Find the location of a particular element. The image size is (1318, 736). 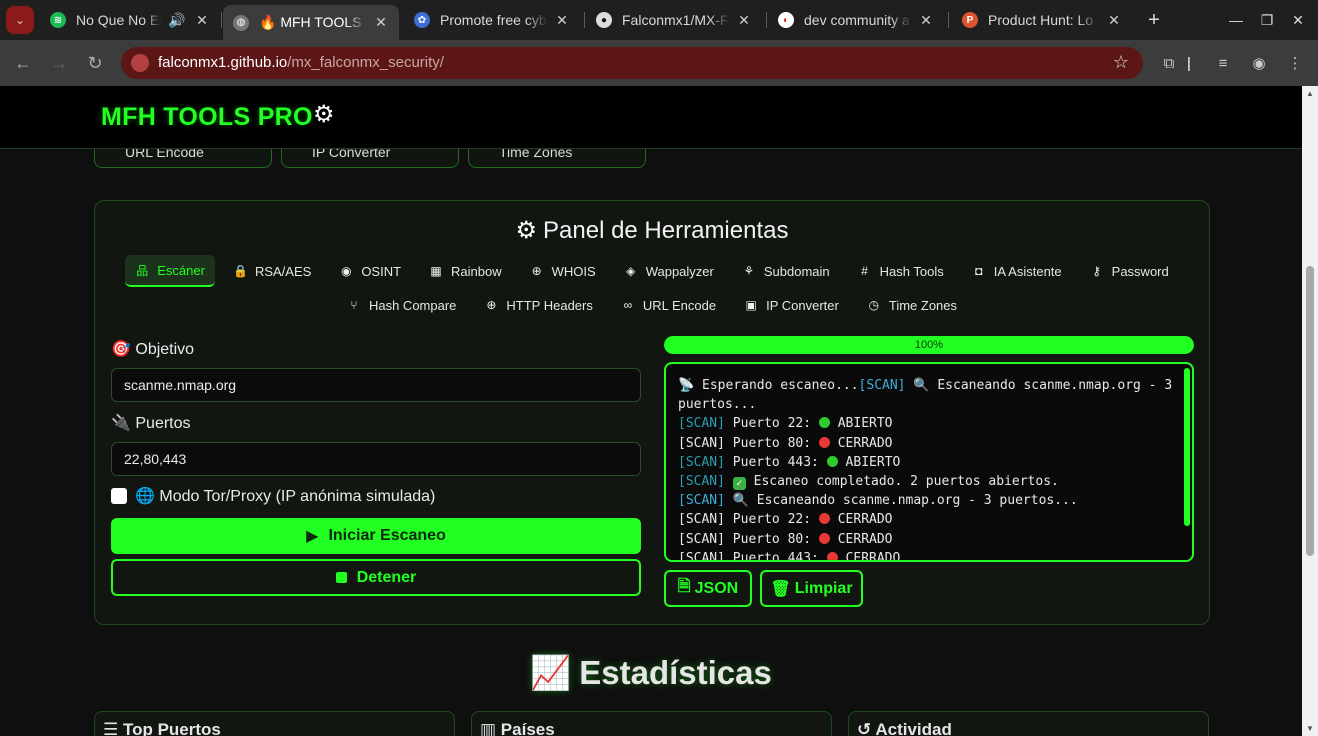

panel-title-text: Panel de Herramientas is located at coordinates (666, 230).